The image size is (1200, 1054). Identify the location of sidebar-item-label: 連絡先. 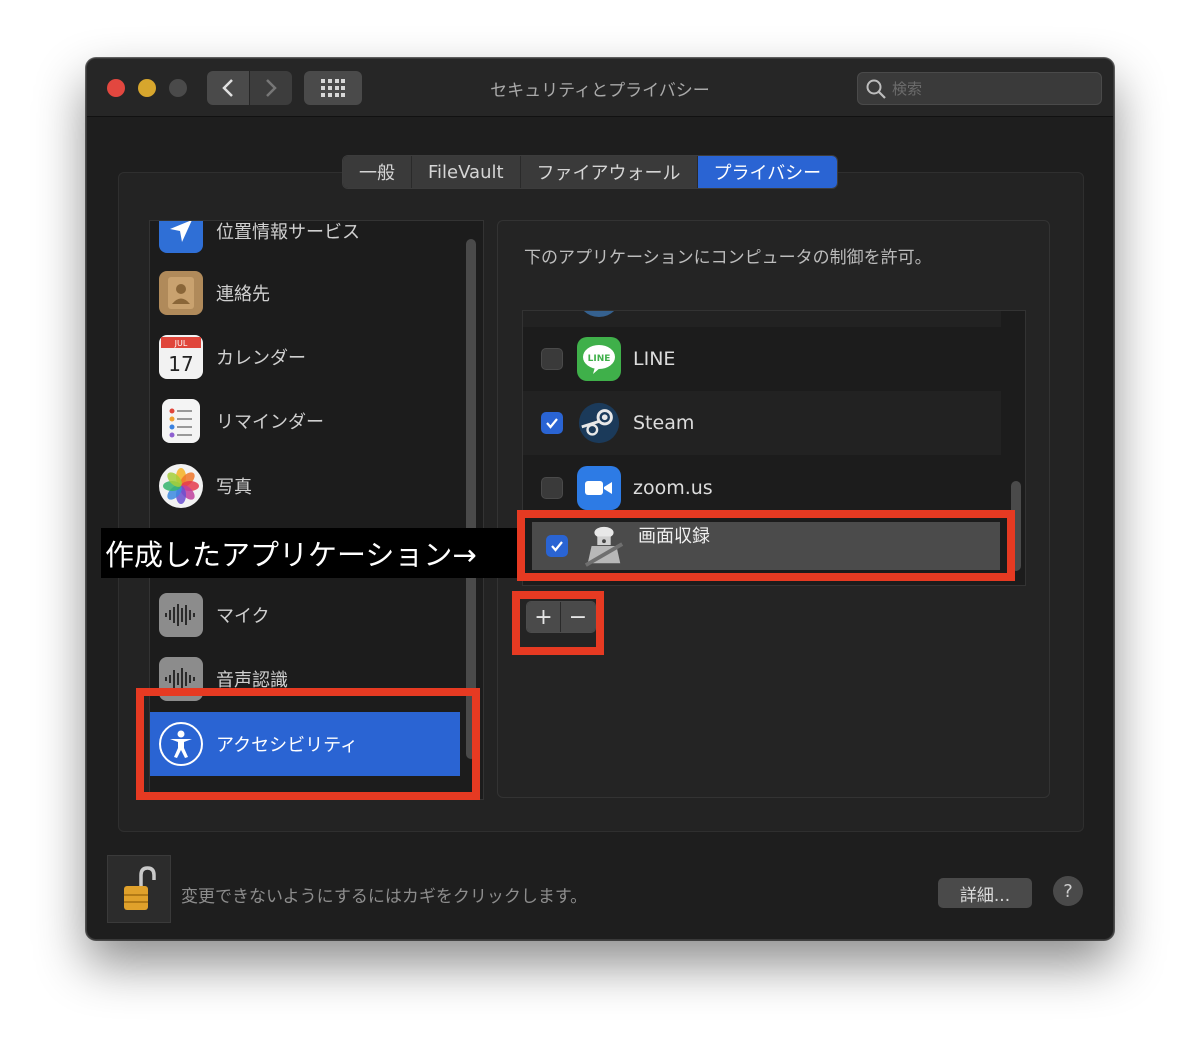
(243, 294).